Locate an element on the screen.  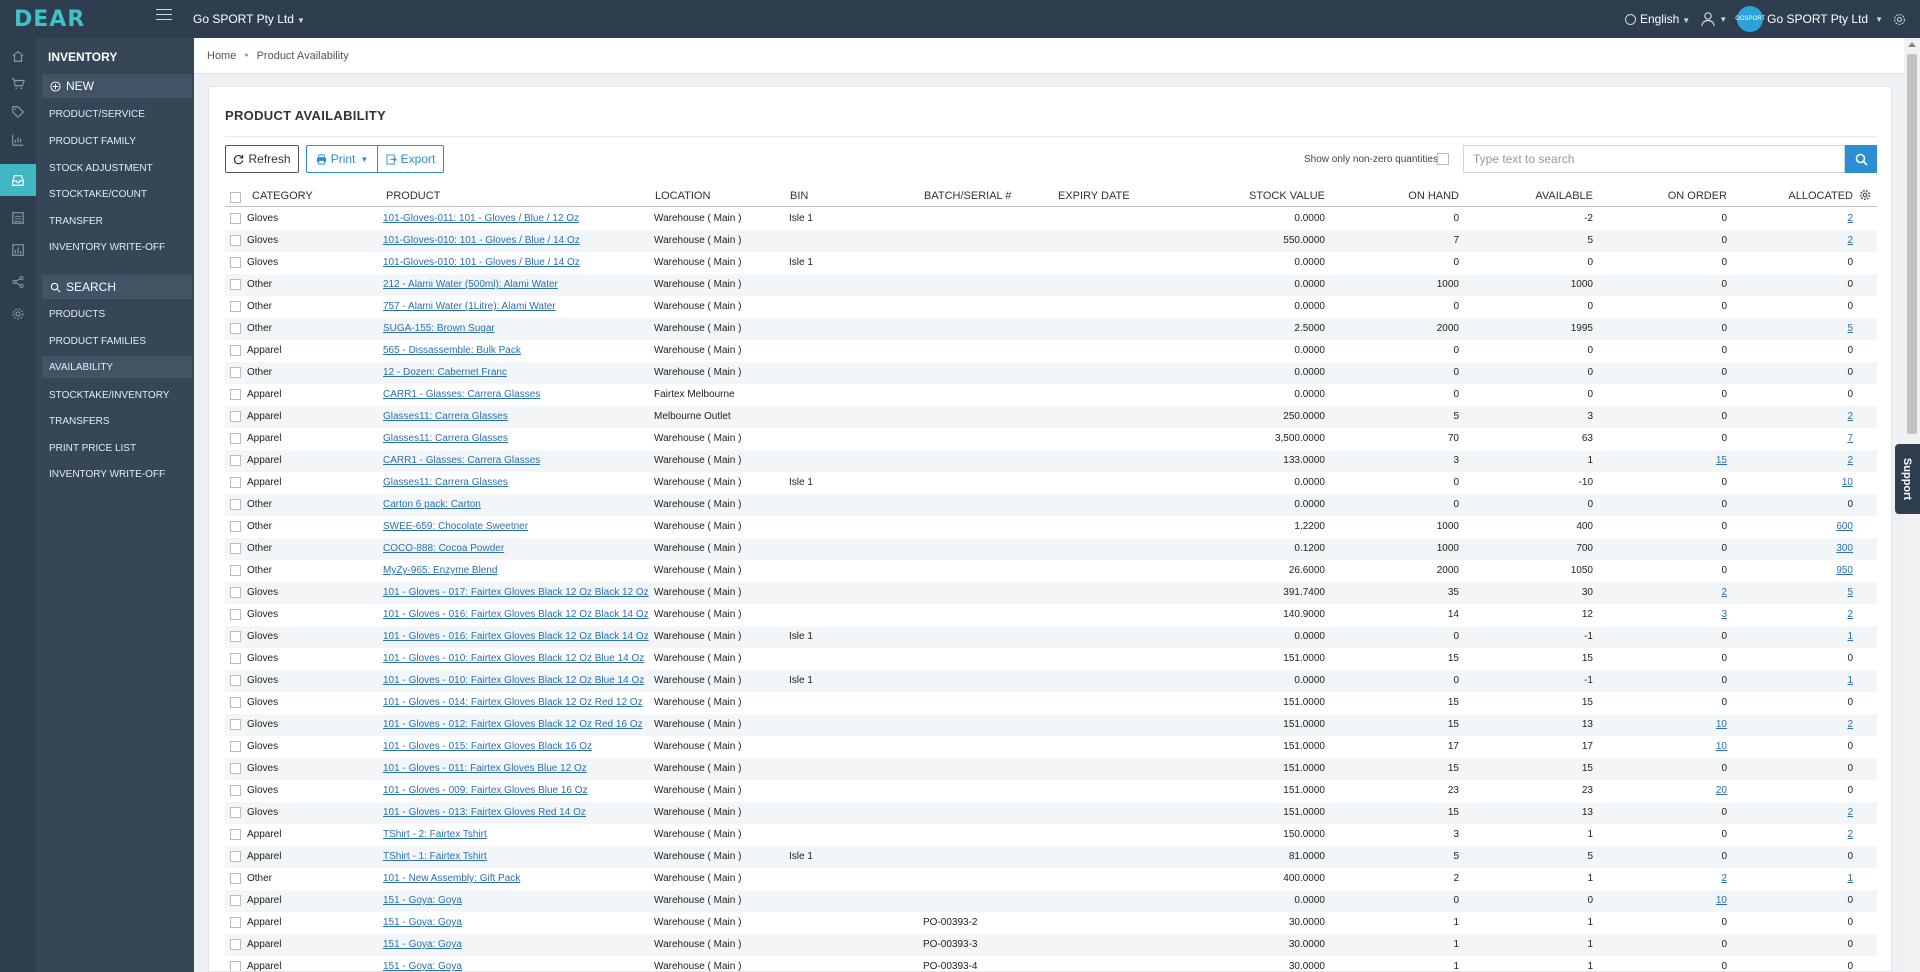
rail-sales is located at coordinates (18, 84).